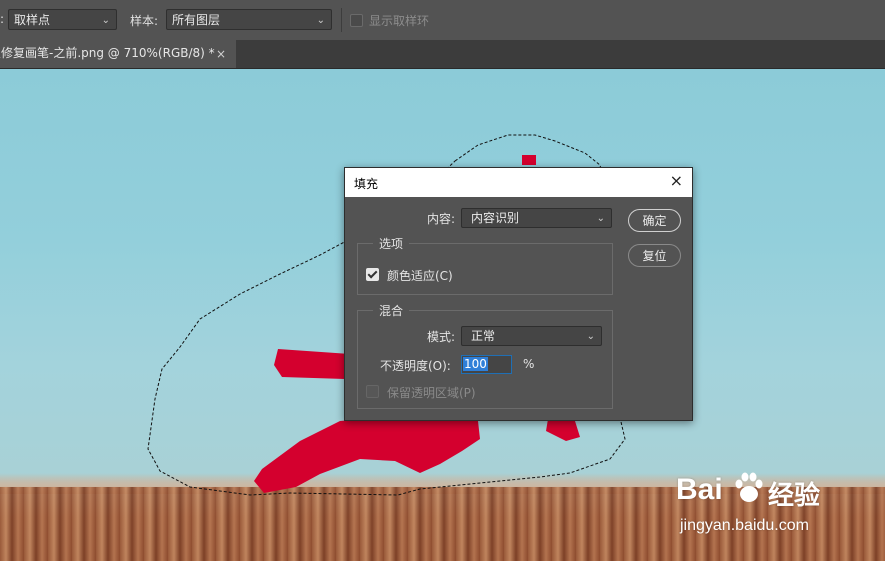 The width and height of the screenshot is (885, 561). Describe the element at coordinates (196, 20) in the screenshot. I see `sample-layers-value: 所有图层` at that location.